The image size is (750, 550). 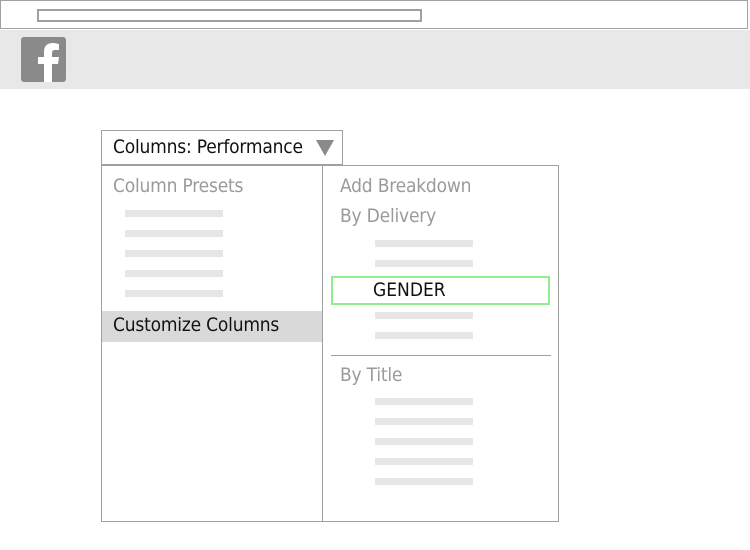 I want to click on customize-columns-label: Customize Columns, so click(x=196, y=325).